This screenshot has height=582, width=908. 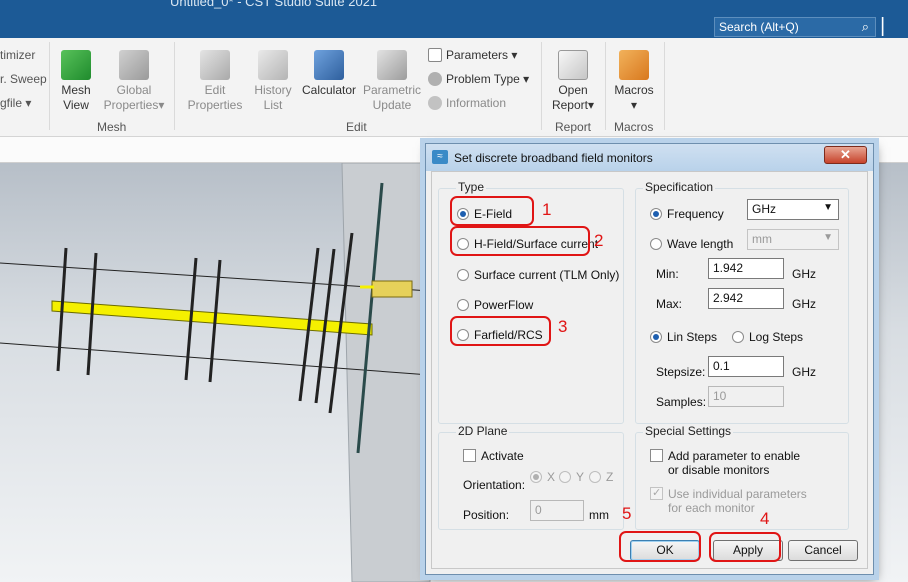 I want to click on orient-y-label: Y, so click(x=580, y=477).